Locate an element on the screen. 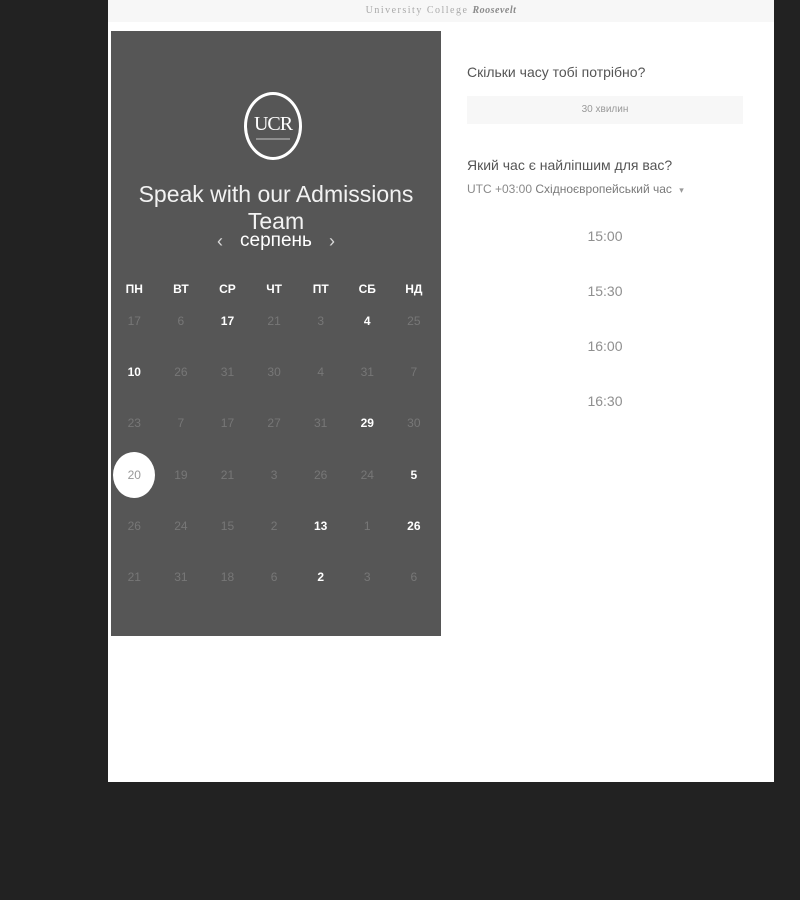  day-number: 29 is located at coordinates (367, 423).